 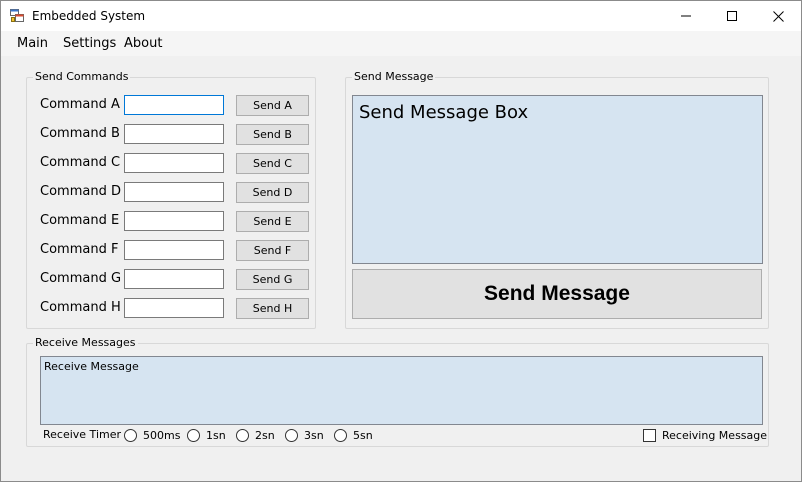 What do you see at coordinates (80, 104) in the screenshot?
I see `command-a-label: Command A` at bounding box center [80, 104].